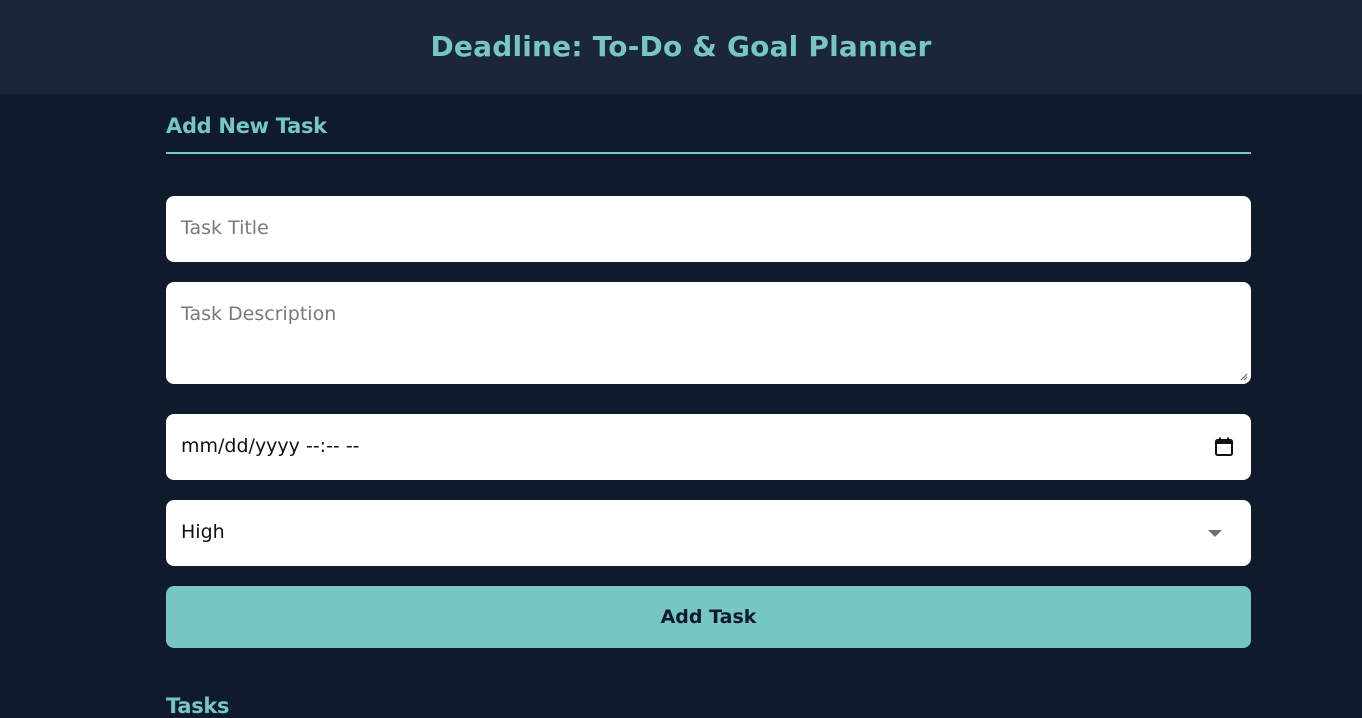 This screenshot has height=718, width=1362. I want to click on add-task-button: Add Task, so click(708, 617).